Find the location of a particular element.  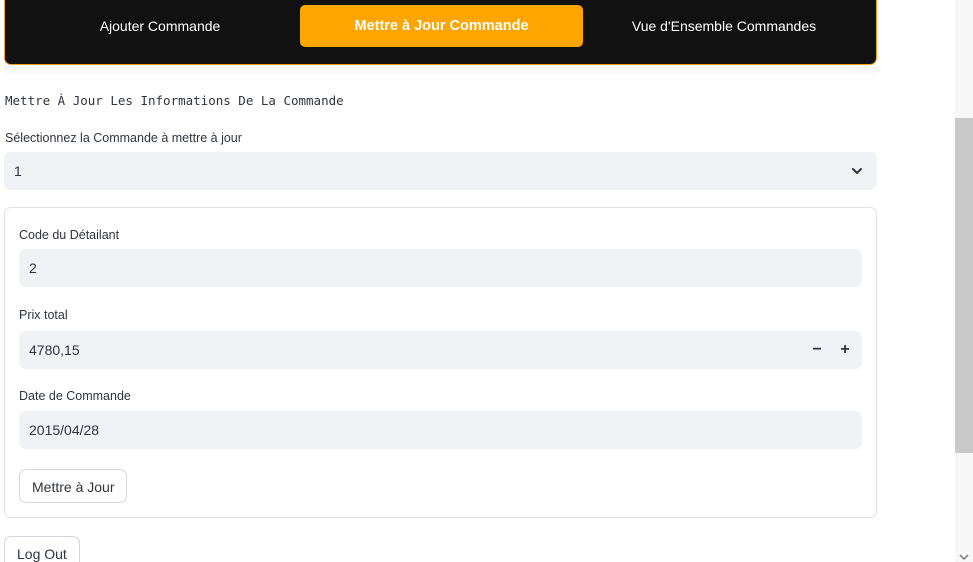

order-select-value: 1 is located at coordinates (18, 171).